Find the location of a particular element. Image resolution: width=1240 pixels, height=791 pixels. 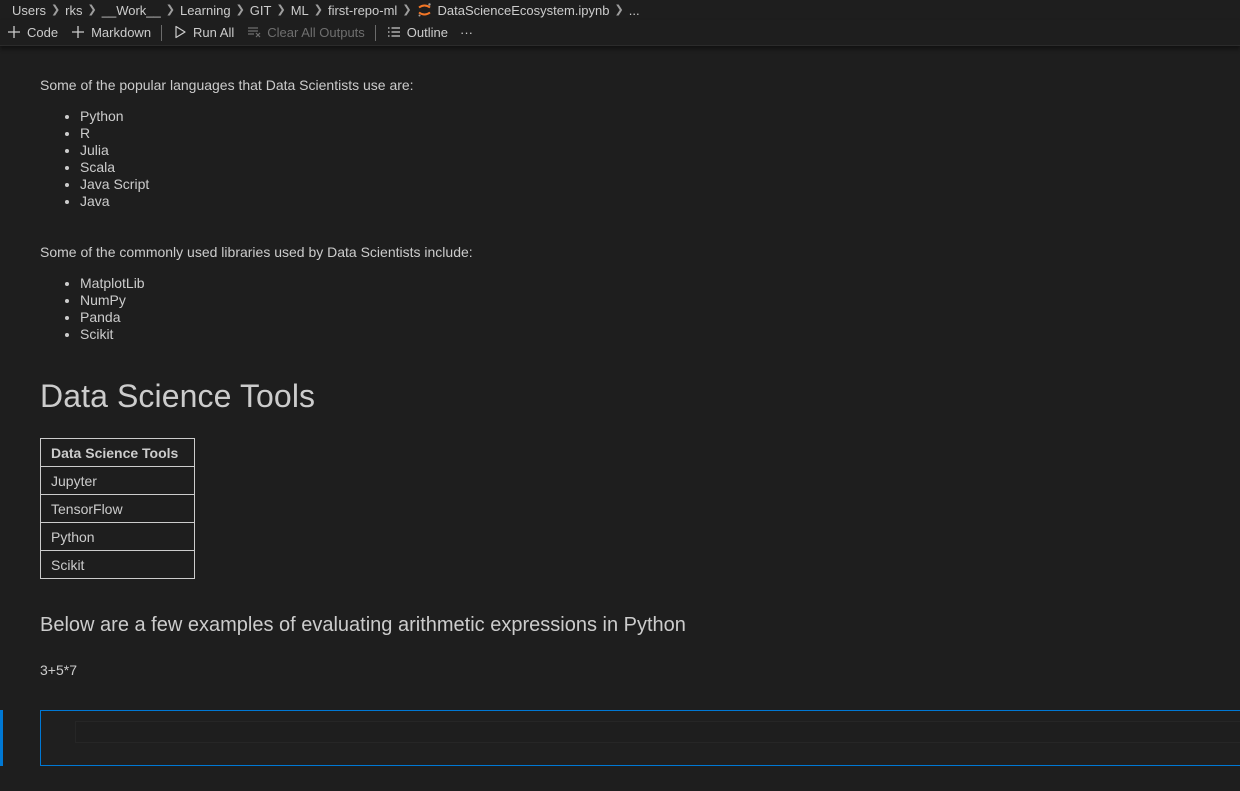

clear-all-outputs-label: Clear All Outputs is located at coordinates (316, 32).